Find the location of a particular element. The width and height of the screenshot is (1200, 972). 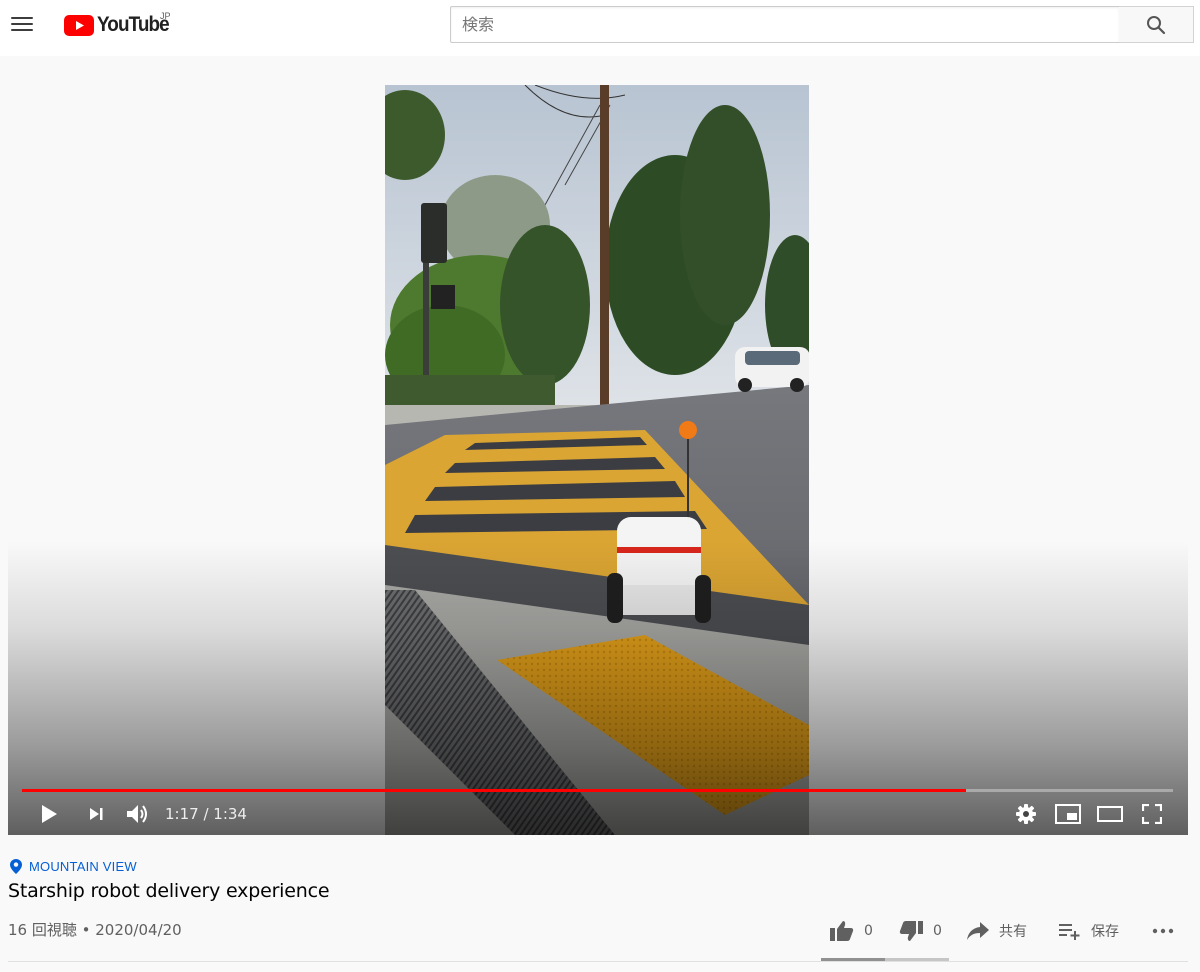

fullscreen-icon is located at coordinates (1152, 814).